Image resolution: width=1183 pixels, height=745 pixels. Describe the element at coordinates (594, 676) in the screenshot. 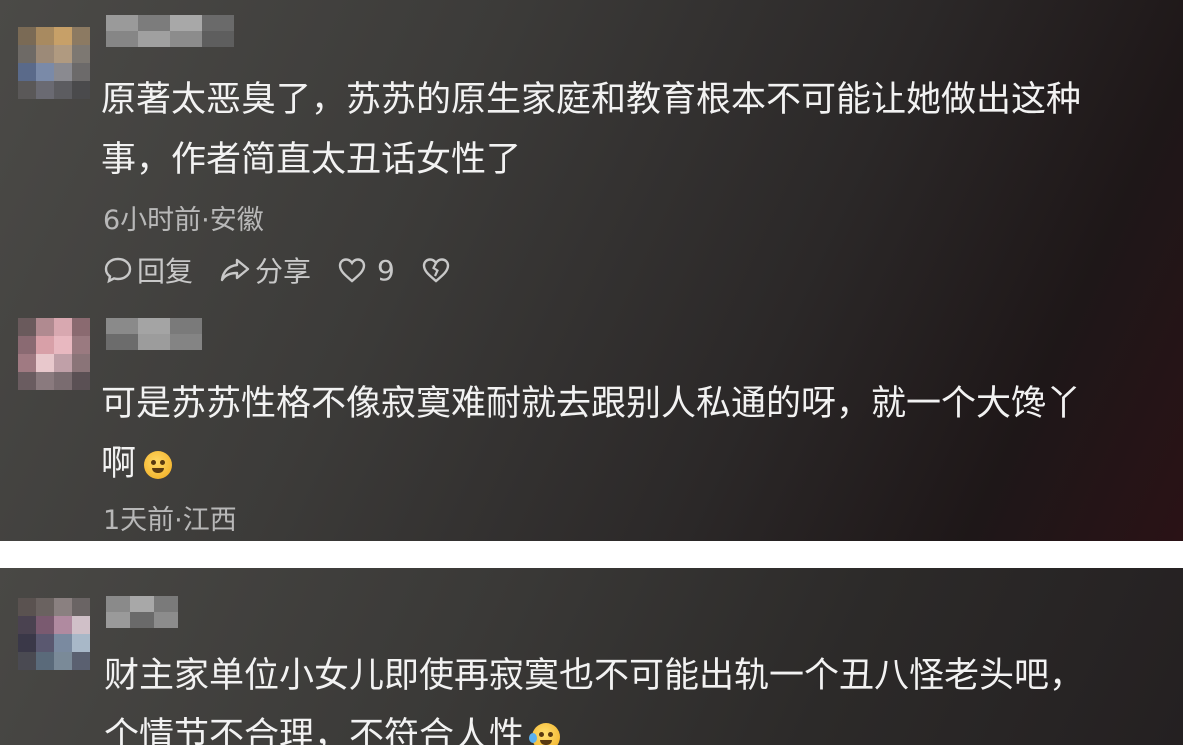

I see `comment-text-line: 财主家单位小女儿即使再寂寞也不可能出轨一个丑八怪老头吧，` at that location.